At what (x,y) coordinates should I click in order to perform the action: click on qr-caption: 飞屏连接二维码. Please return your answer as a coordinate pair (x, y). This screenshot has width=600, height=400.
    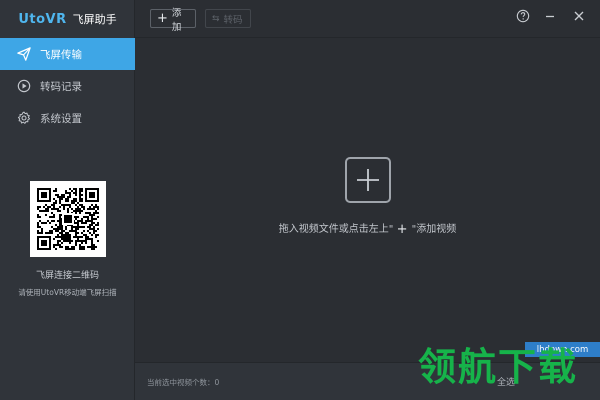
    Looking at the image, I should click on (67, 276).